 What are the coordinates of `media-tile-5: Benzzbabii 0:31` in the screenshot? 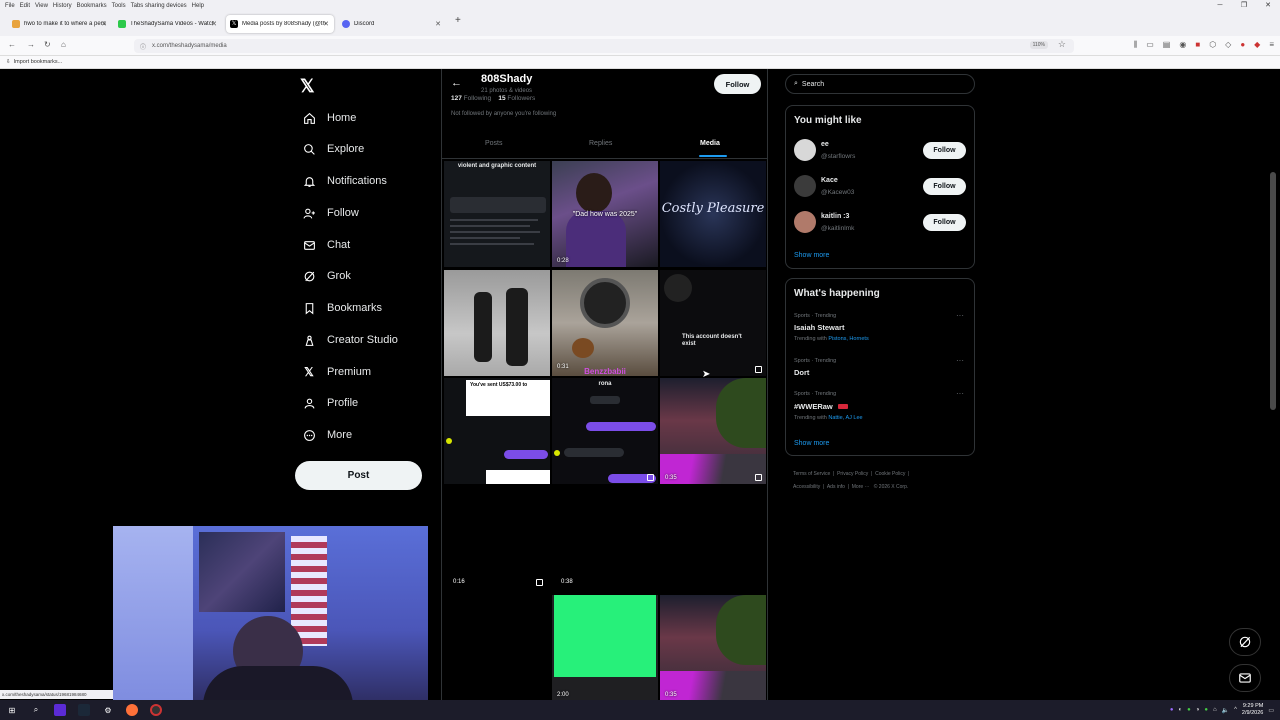 It's located at (605, 323).